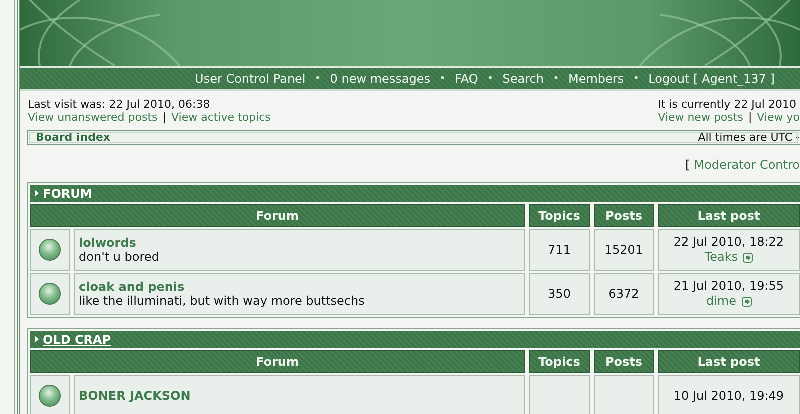 This screenshot has height=414, width=800. I want to click on nav-link: 0 new messages, so click(380, 79).